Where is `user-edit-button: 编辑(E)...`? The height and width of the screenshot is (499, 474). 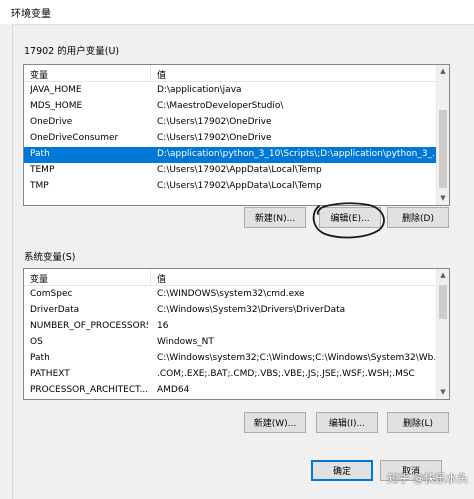 user-edit-button: 编辑(E)... is located at coordinates (350, 217).